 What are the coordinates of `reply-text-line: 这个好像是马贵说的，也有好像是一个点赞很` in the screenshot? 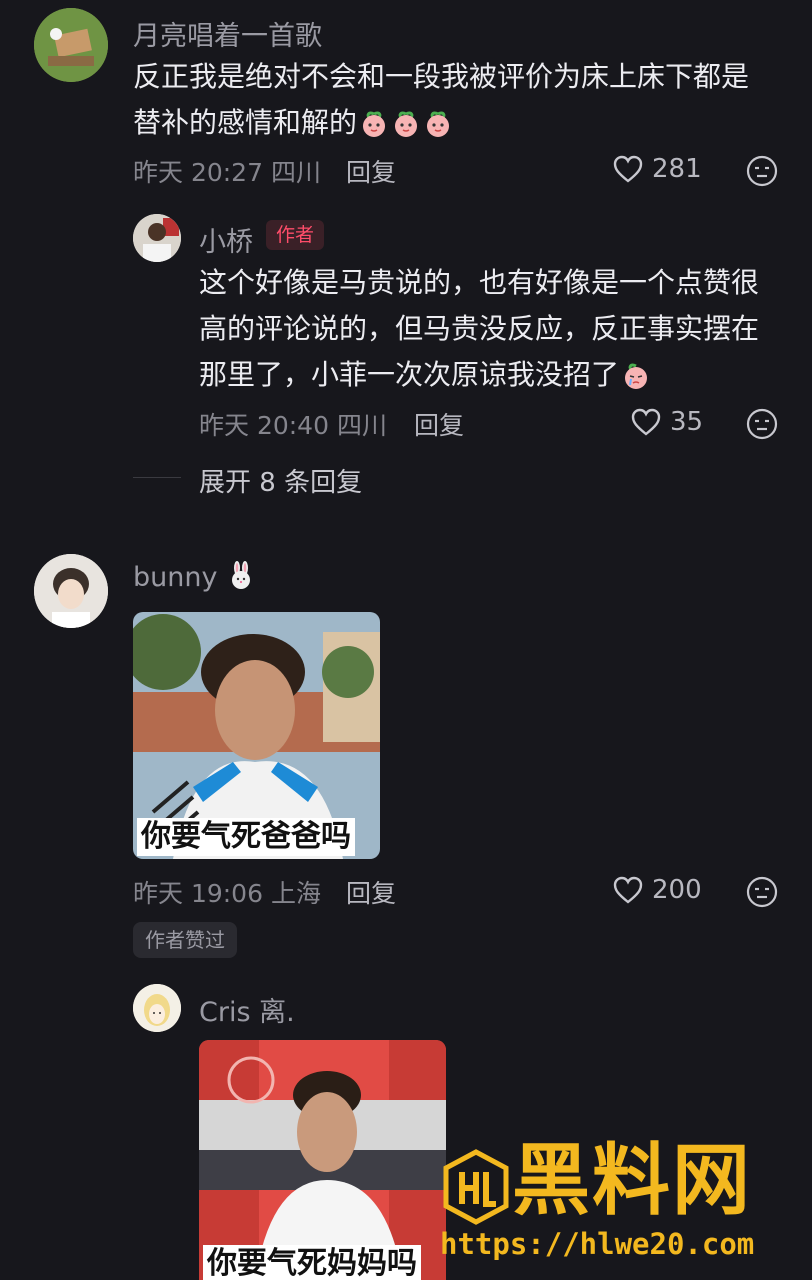 It's located at (479, 282).